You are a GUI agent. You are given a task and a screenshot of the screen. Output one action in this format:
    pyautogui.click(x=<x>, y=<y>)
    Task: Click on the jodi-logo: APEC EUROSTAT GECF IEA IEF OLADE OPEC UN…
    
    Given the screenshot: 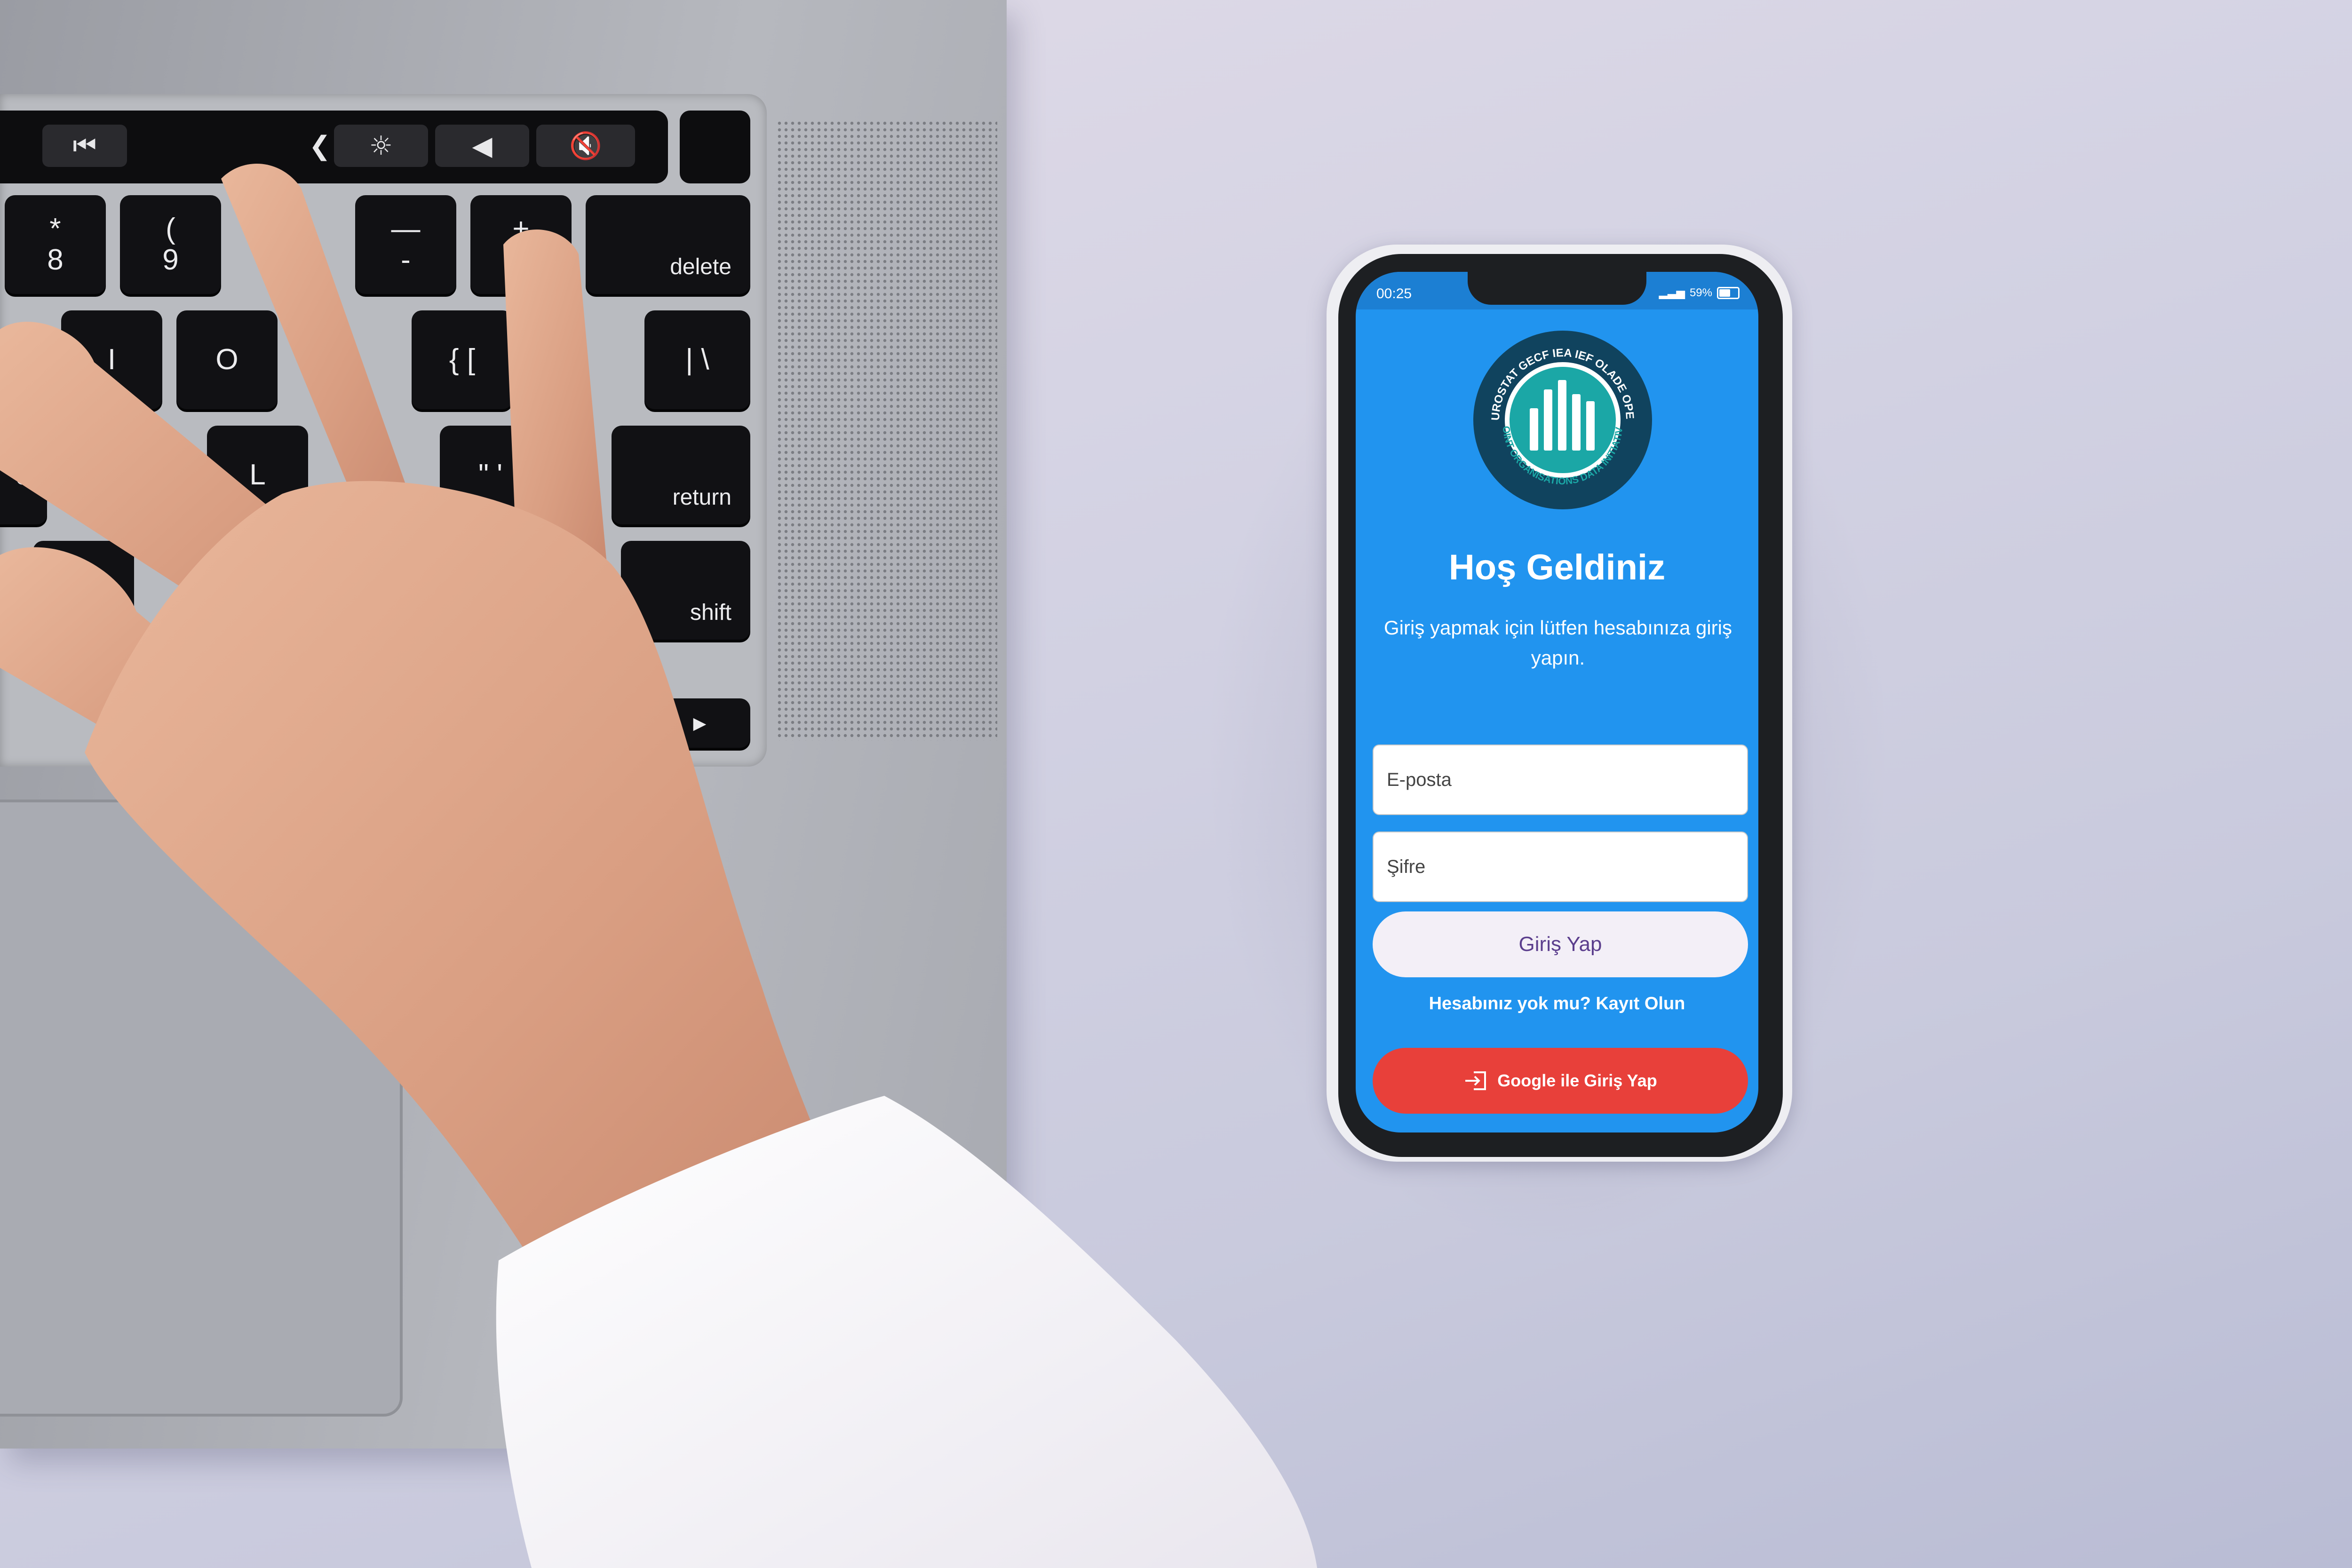 What is the action you would take?
    pyautogui.click(x=1561, y=418)
    